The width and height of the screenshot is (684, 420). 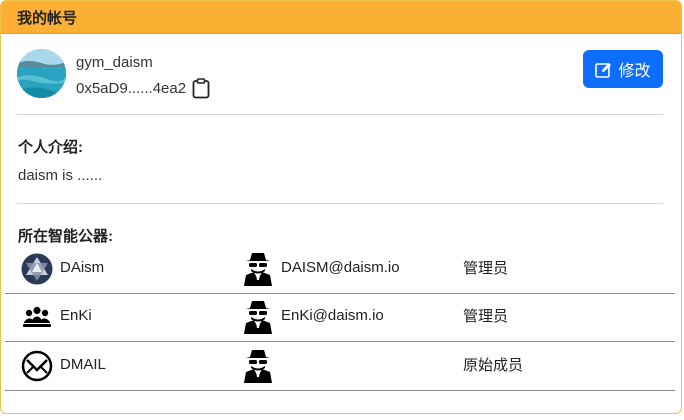 I want to click on dao-row: DAism DAISM@daism.io 管理员, so click(x=340, y=270).